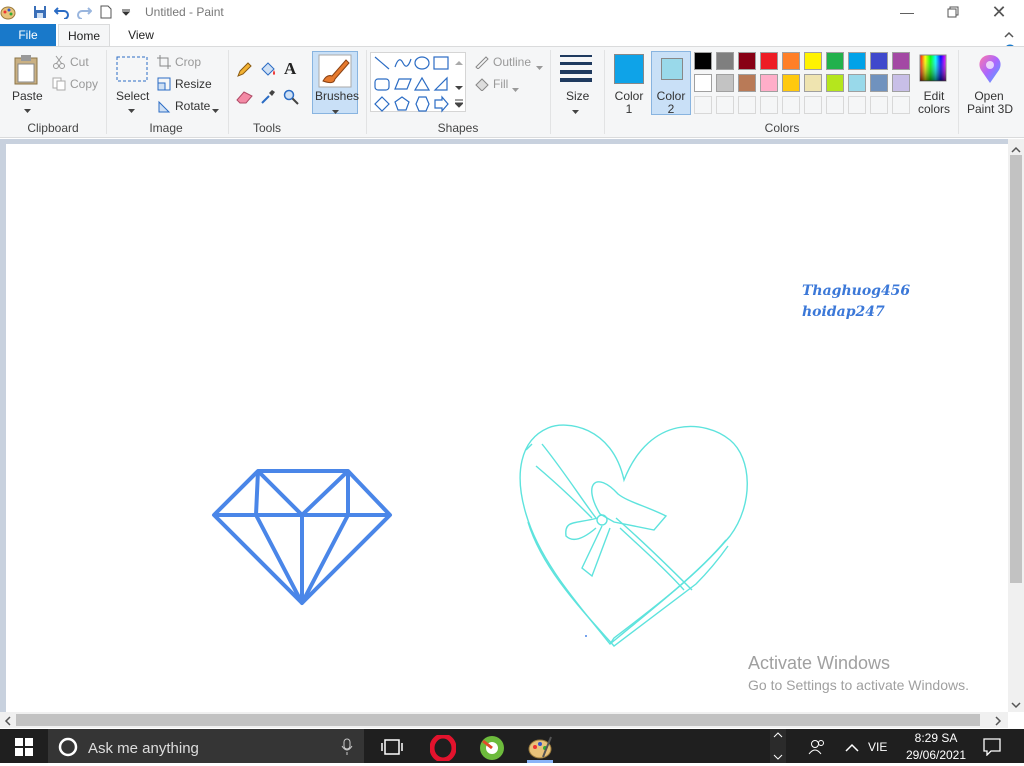 Image resolution: width=1024 pixels, height=766 pixels. What do you see at coordinates (62, 12) in the screenshot?
I see `undo-icon` at bounding box center [62, 12].